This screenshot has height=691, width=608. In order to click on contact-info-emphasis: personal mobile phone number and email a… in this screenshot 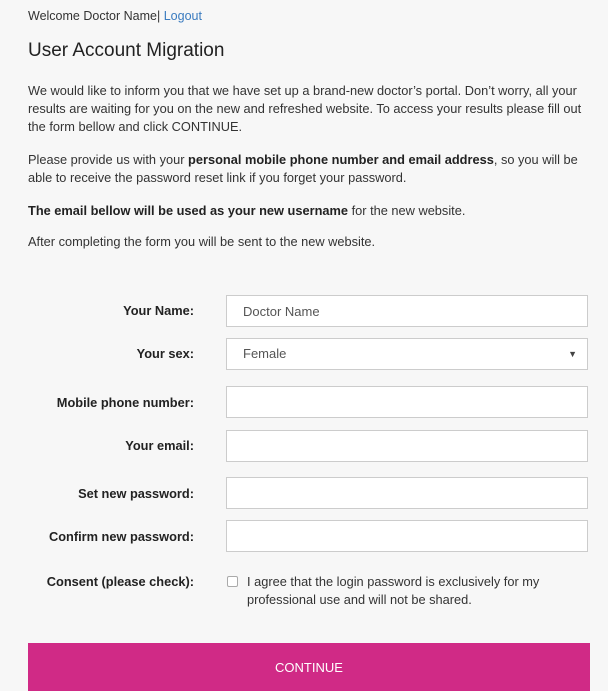, I will do `click(341, 159)`.